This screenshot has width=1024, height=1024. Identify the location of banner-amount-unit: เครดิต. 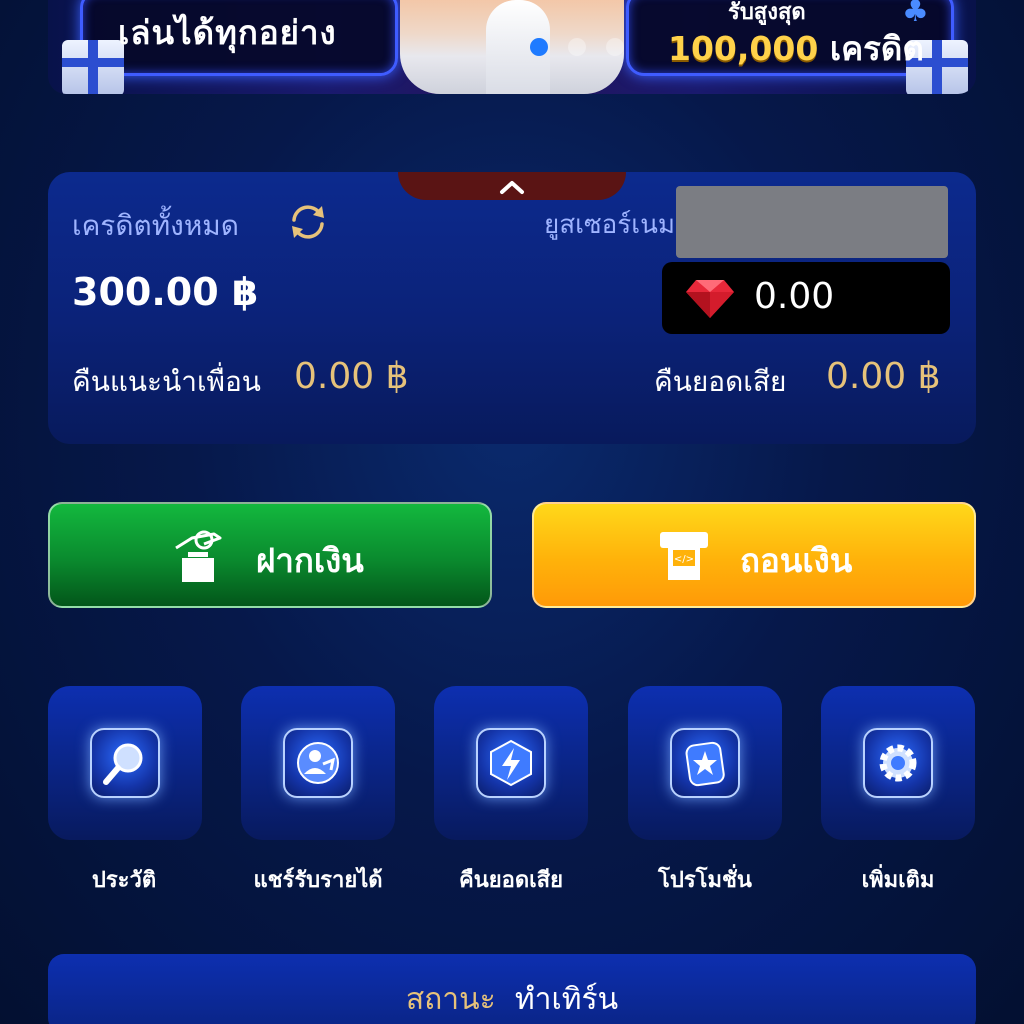
(876, 48).